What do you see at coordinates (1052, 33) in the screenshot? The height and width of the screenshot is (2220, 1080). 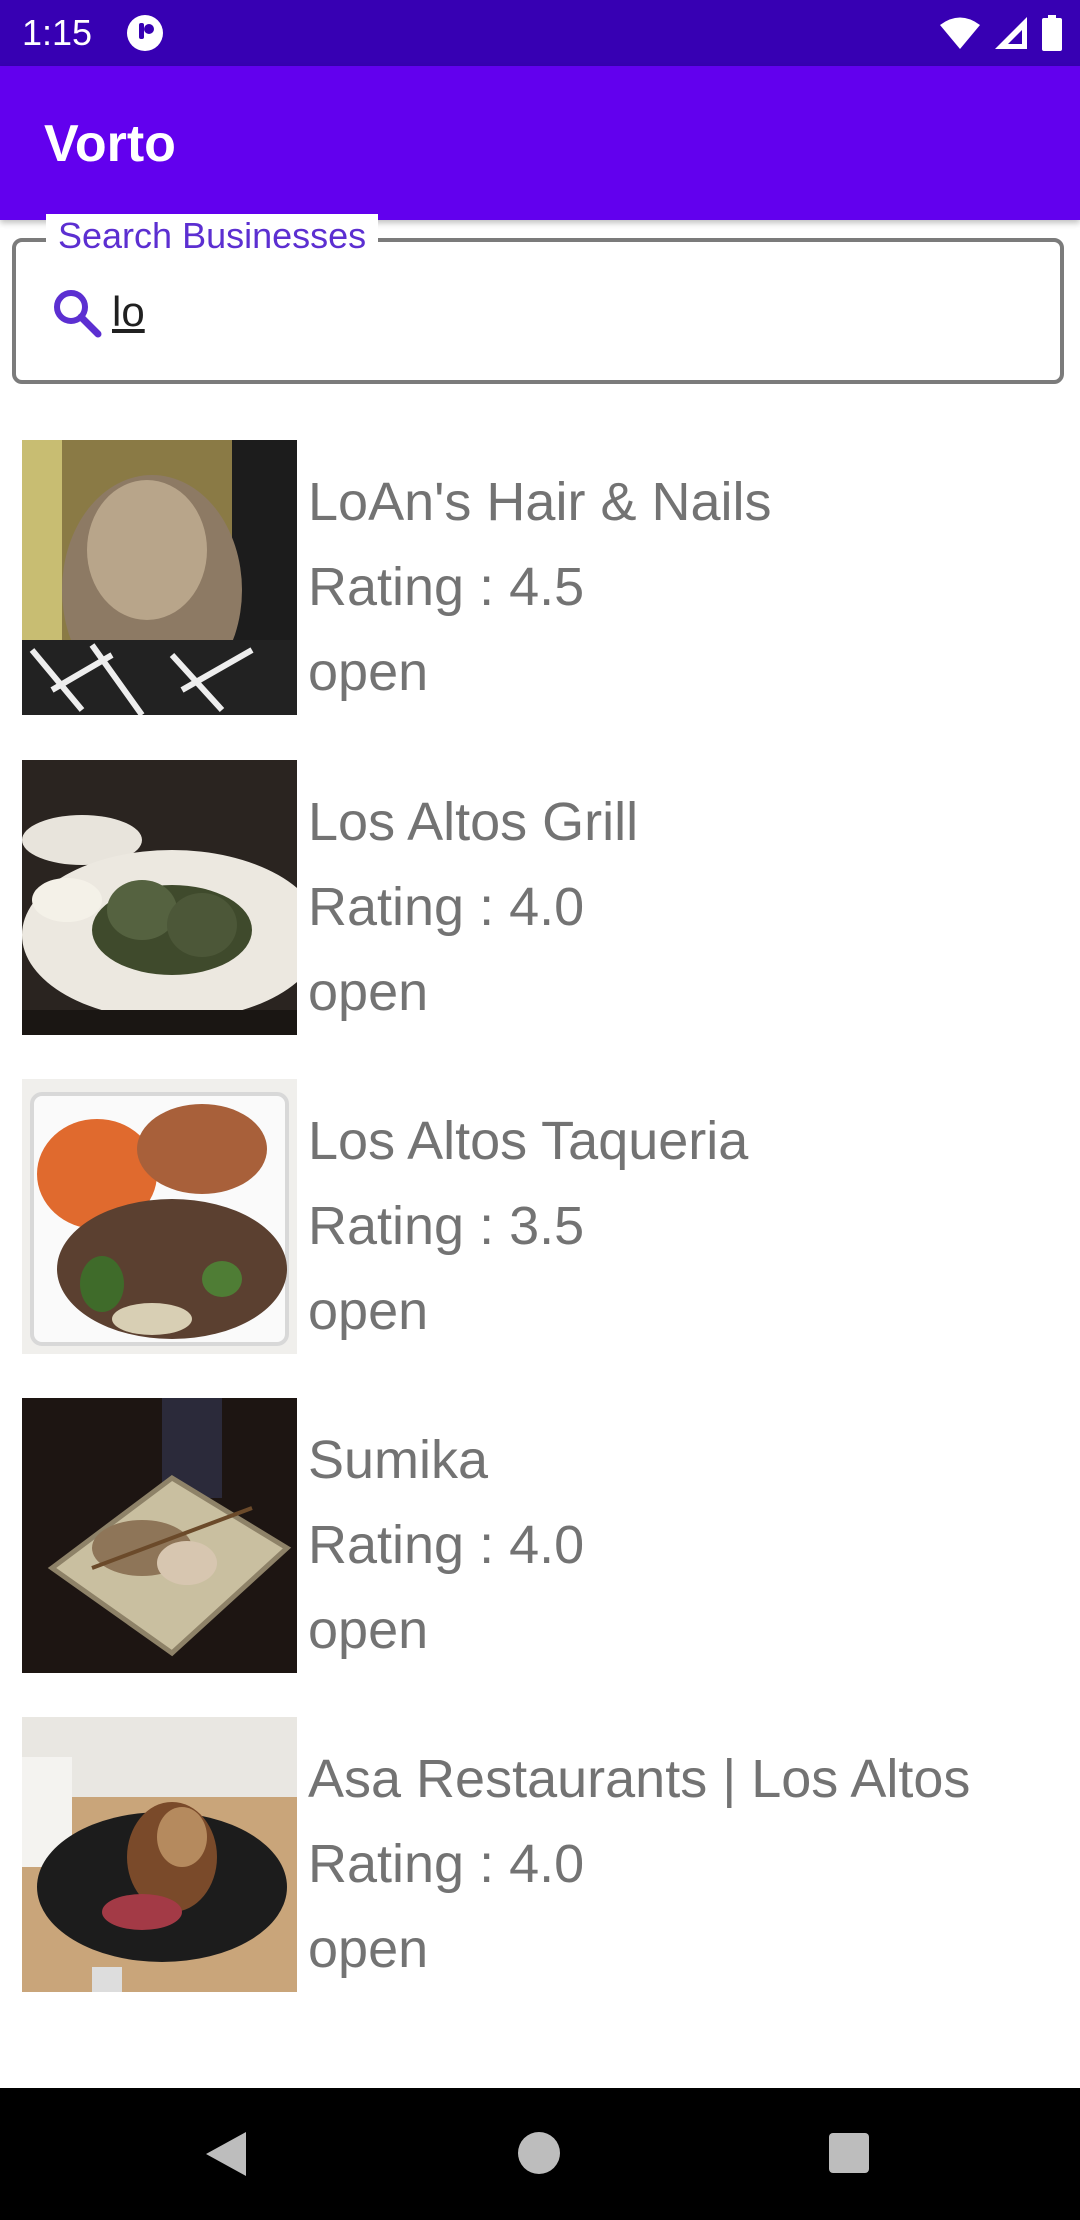 I see `battery-icon` at bounding box center [1052, 33].